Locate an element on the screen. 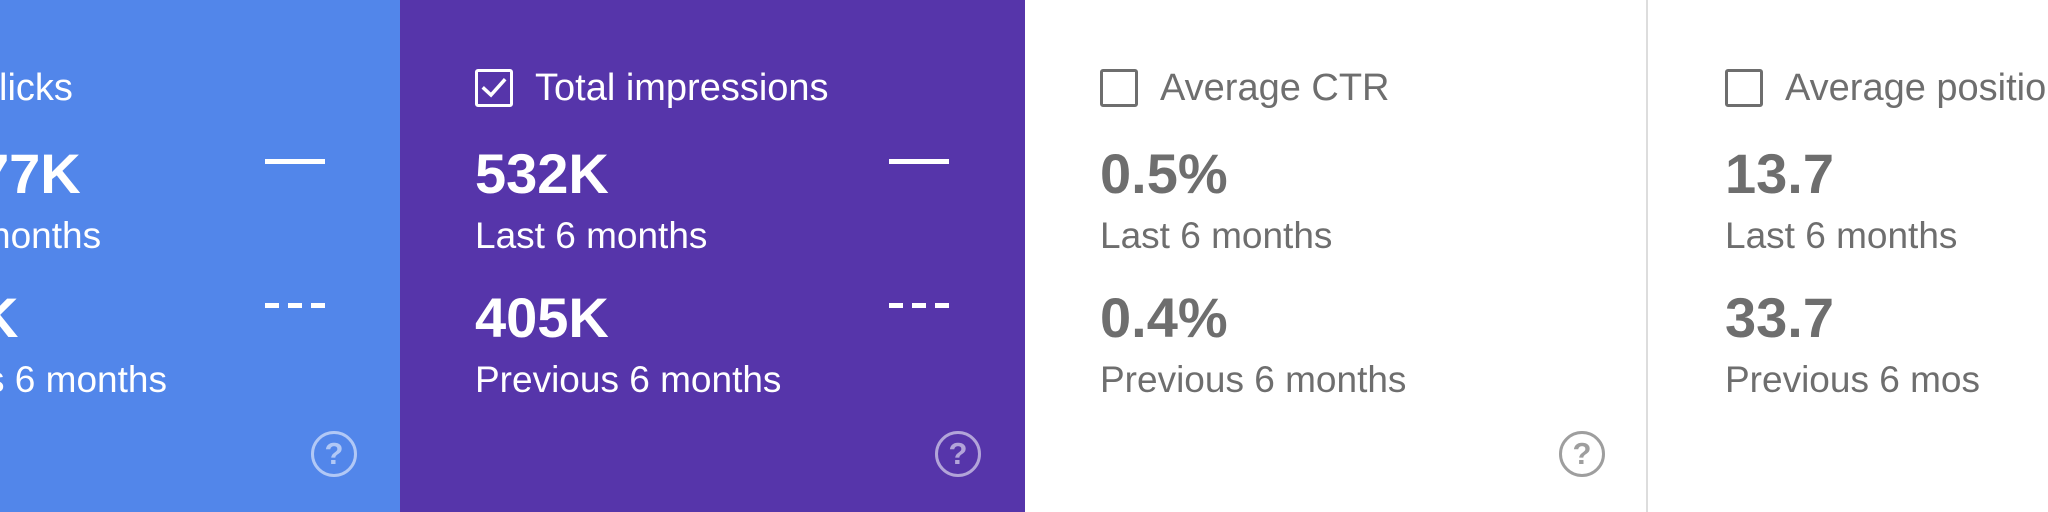  average-position-checkbox is located at coordinates (1744, 88).